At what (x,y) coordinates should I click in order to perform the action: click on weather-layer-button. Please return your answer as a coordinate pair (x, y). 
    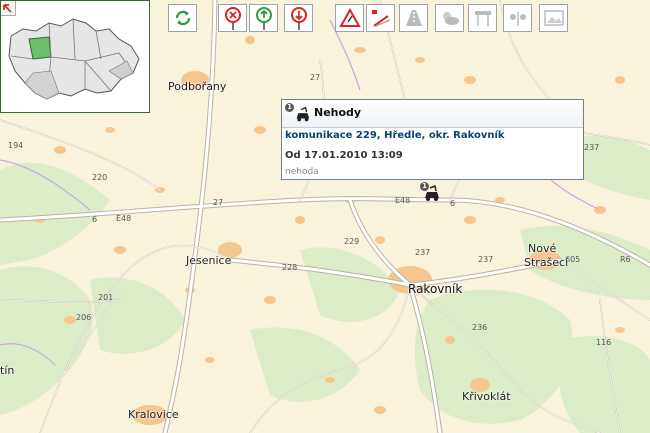
    Looking at the image, I should click on (449, 18).